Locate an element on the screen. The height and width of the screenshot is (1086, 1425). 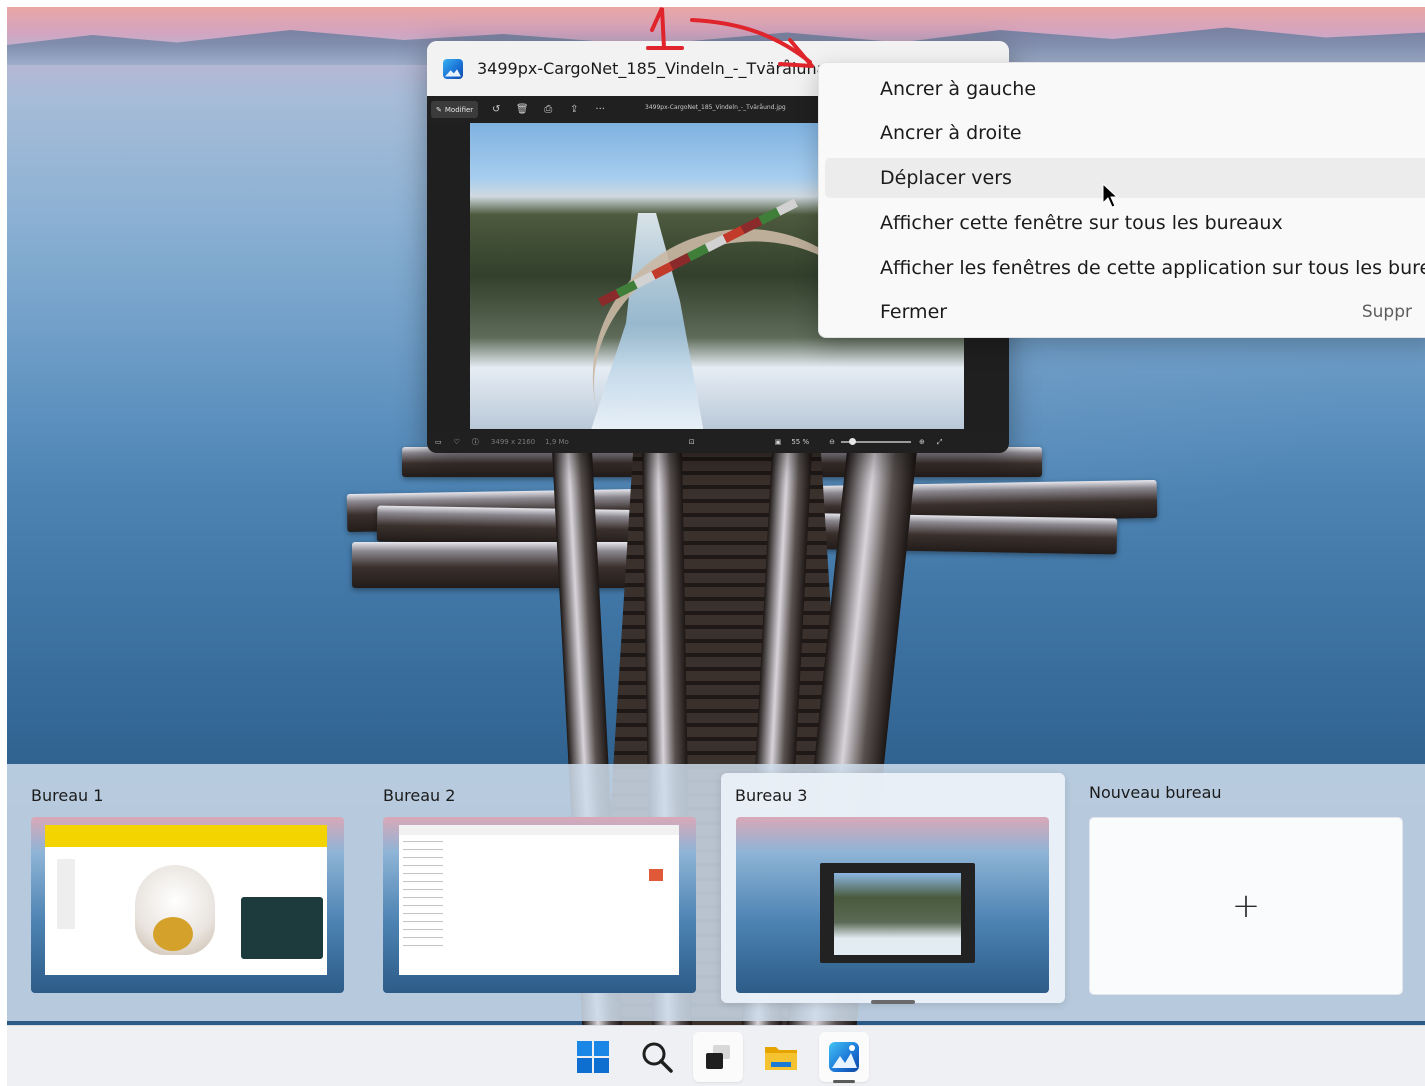
photos-icon is located at coordinates (844, 1057).